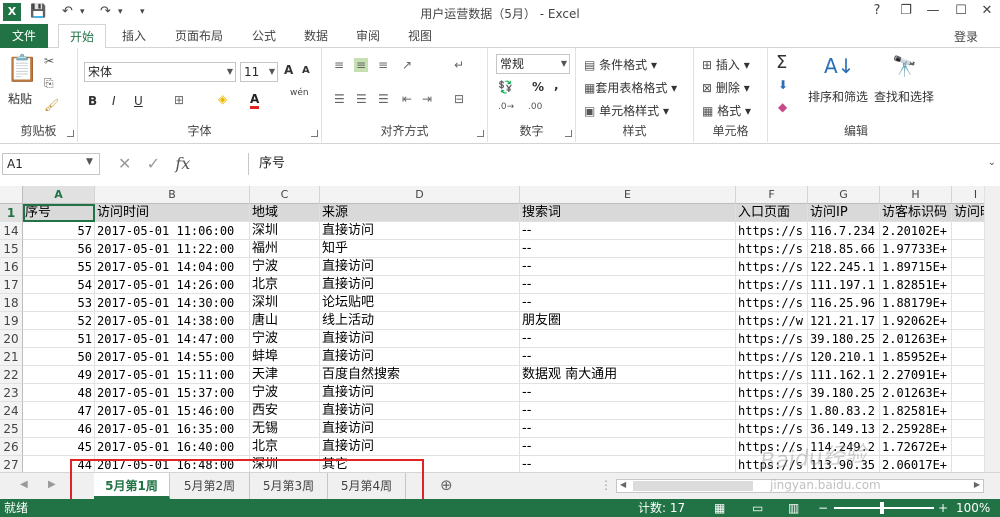 The image size is (1000, 517). I want to click on table-cell: 2017-05-01 15:46:00, so click(172, 411).